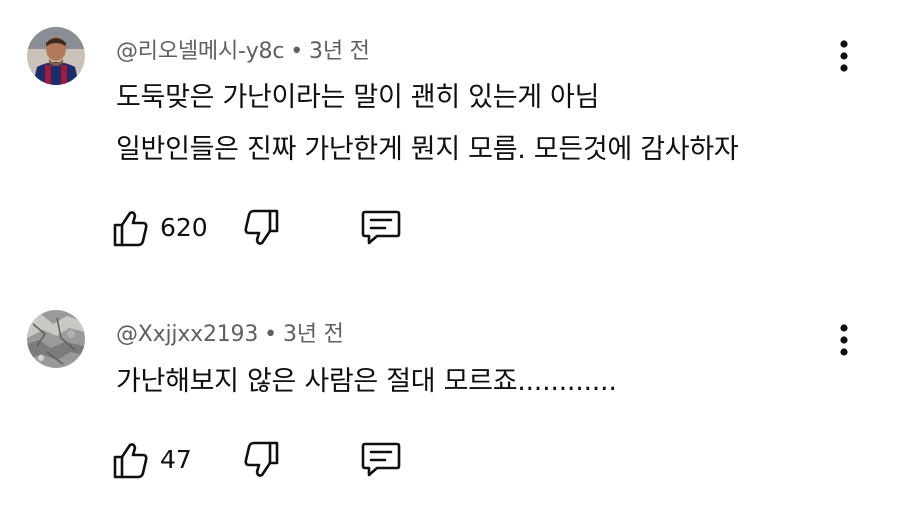 This screenshot has height=509, width=900. Describe the element at coordinates (358, 97) in the screenshot. I see `comment-text-line: 도둑맞은 가난이라는 말이 괜히 있는게 아님` at that location.